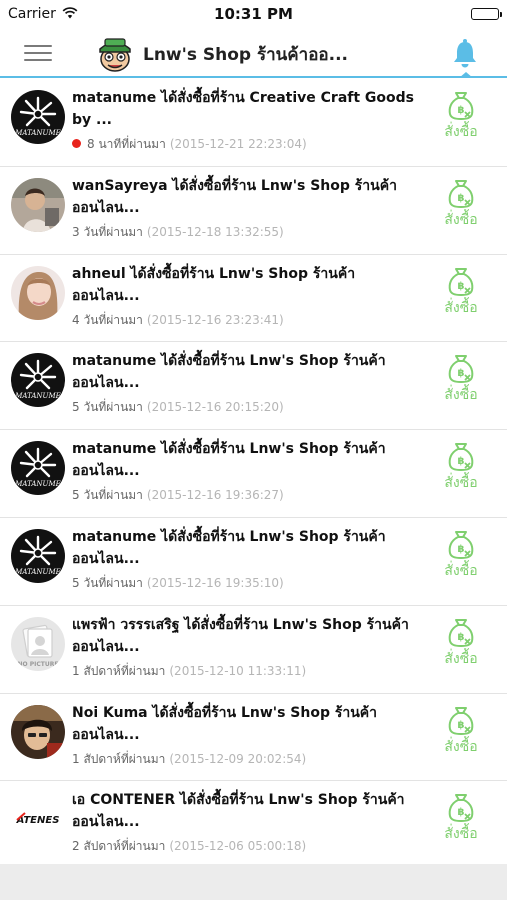 This screenshot has height=900, width=507. What do you see at coordinates (486, 14) in the screenshot?
I see `battery-icon` at bounding box center [486, 14].